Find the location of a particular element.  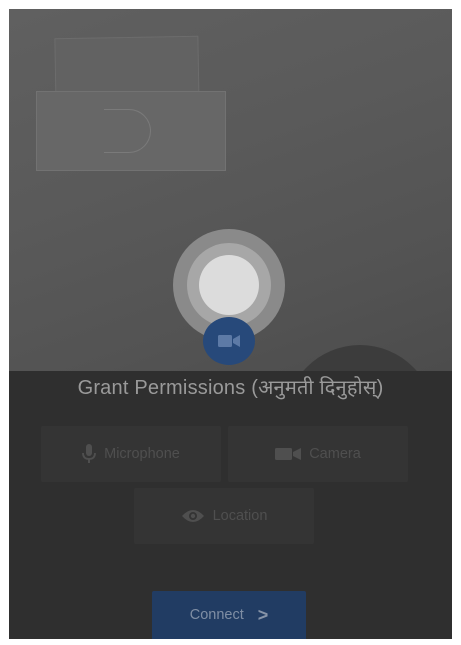

location-button: Location is located at coordinates (224, 516).